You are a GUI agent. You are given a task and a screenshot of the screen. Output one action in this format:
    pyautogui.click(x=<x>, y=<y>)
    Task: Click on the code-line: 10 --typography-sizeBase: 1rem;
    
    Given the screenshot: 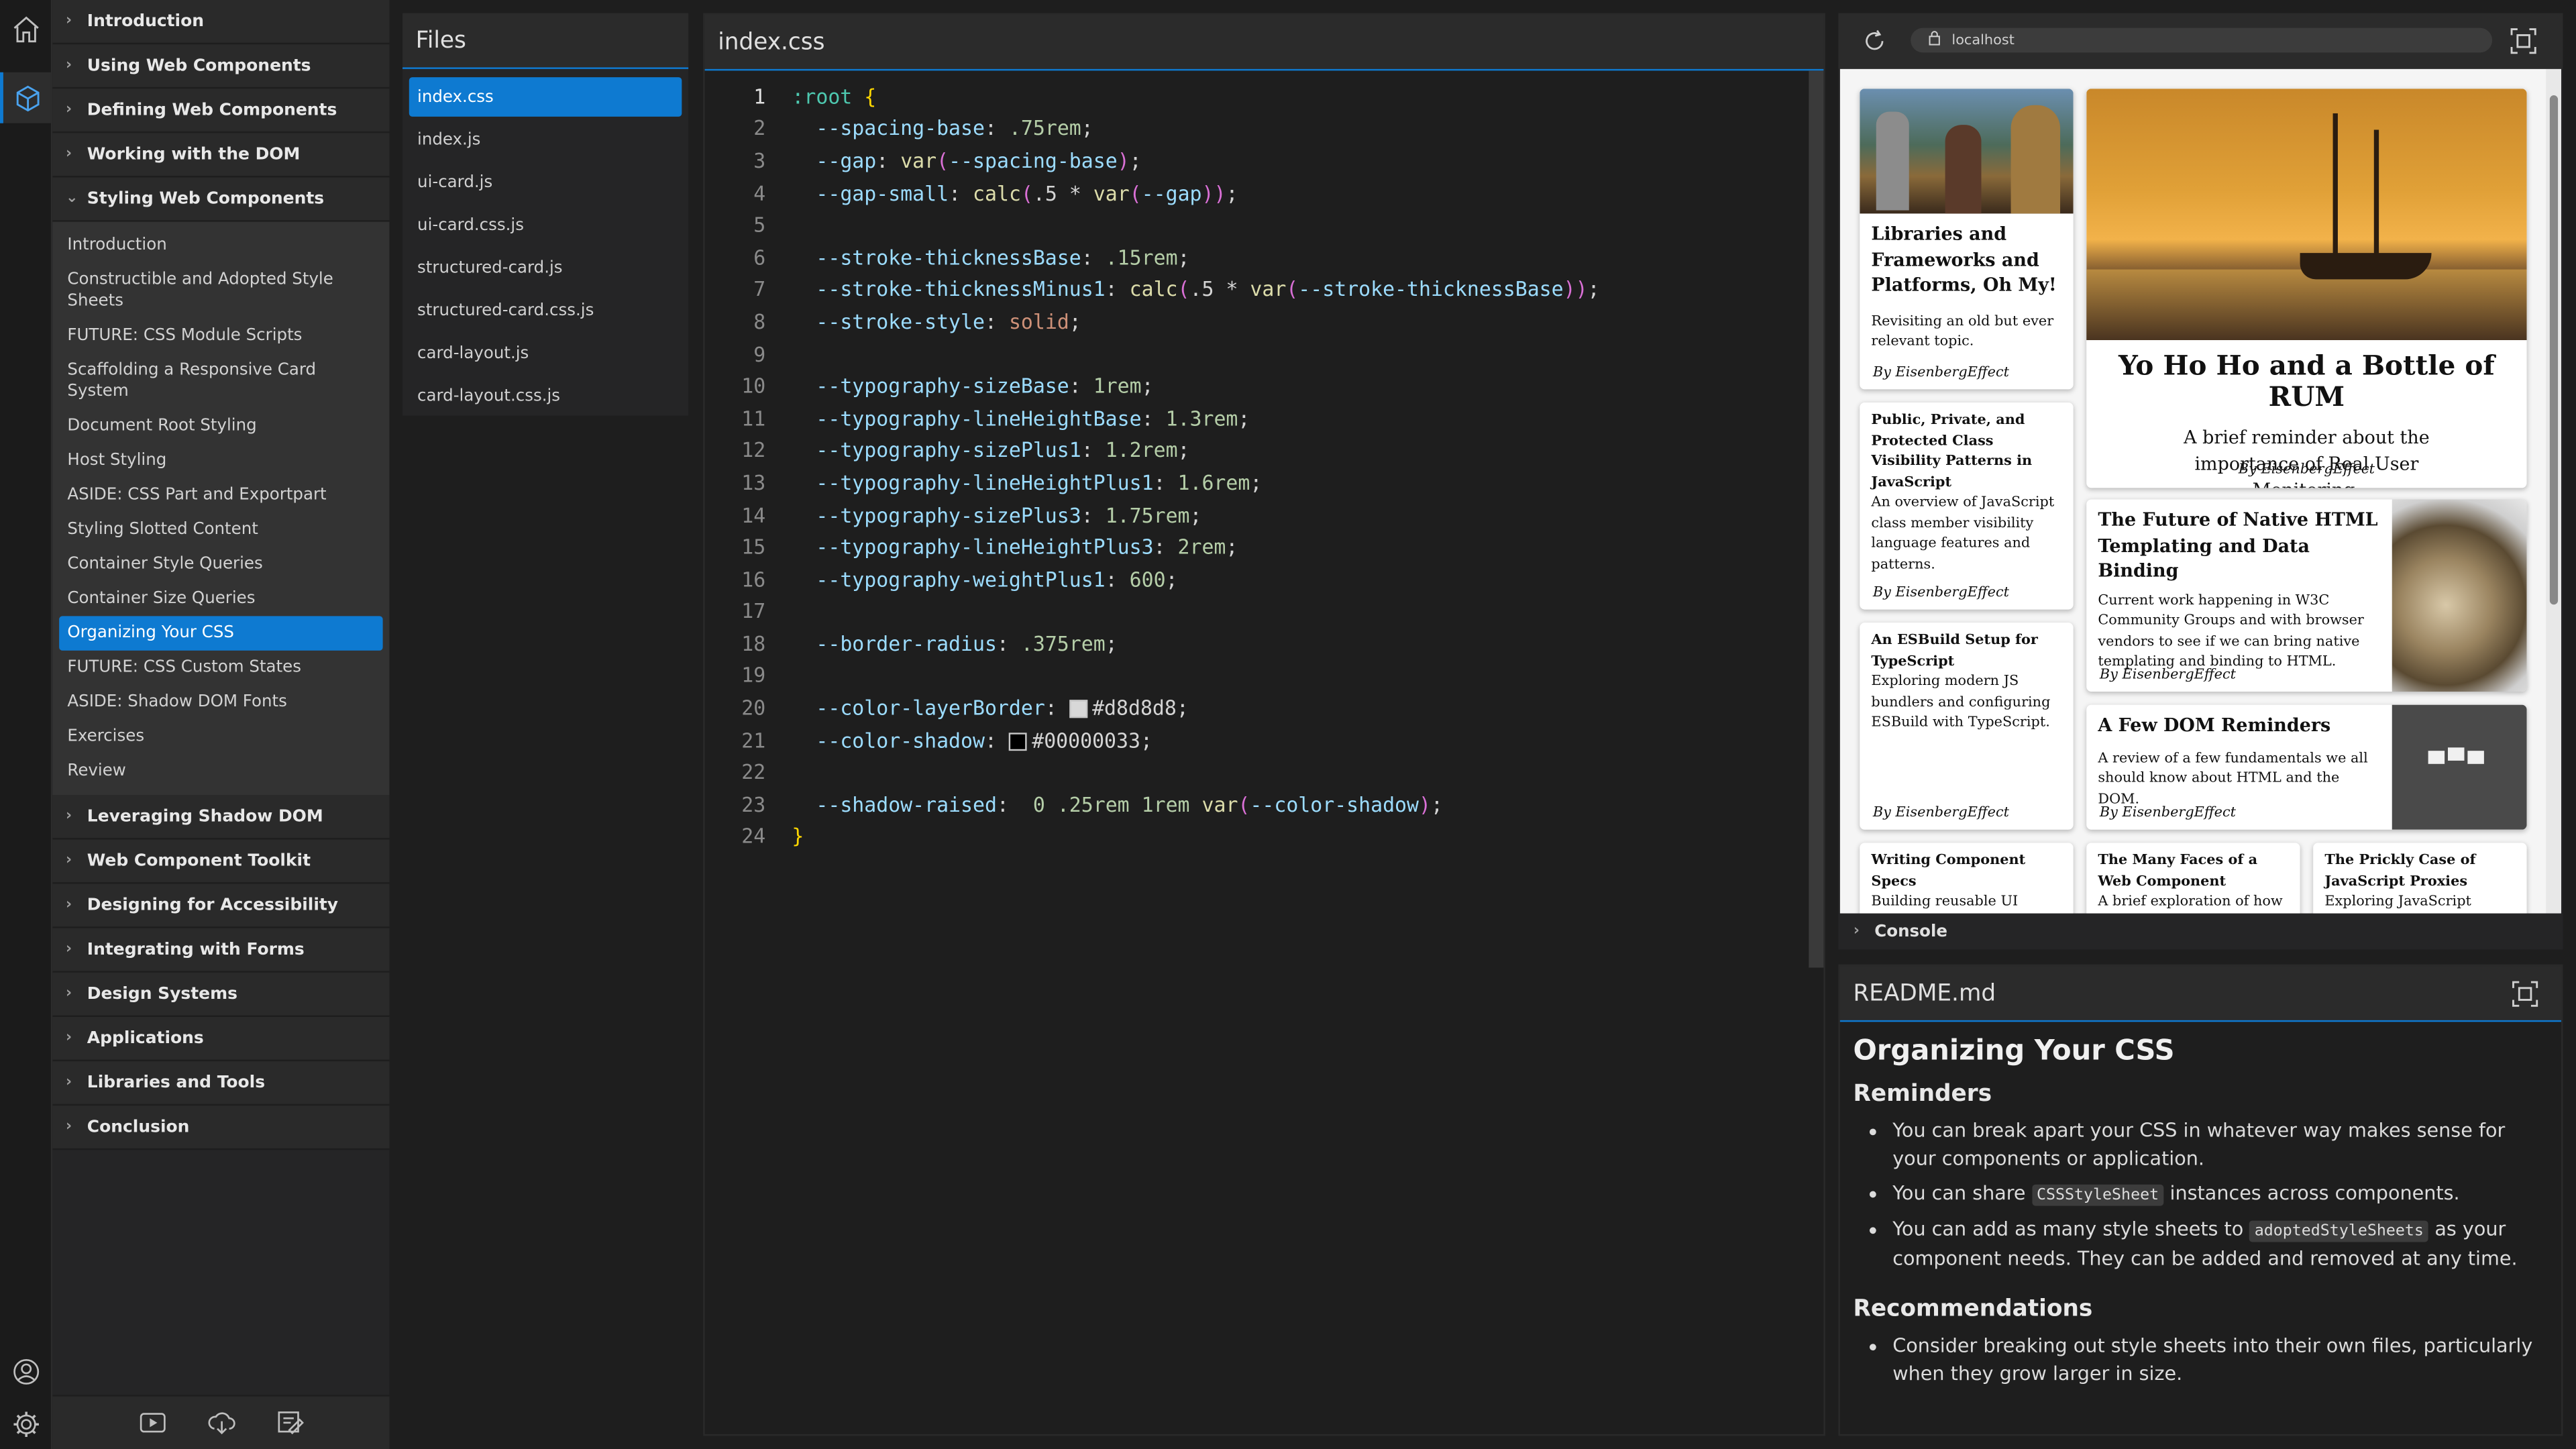 What is the action you would take?
    pyautogui.click(x=1255, y=386)
    